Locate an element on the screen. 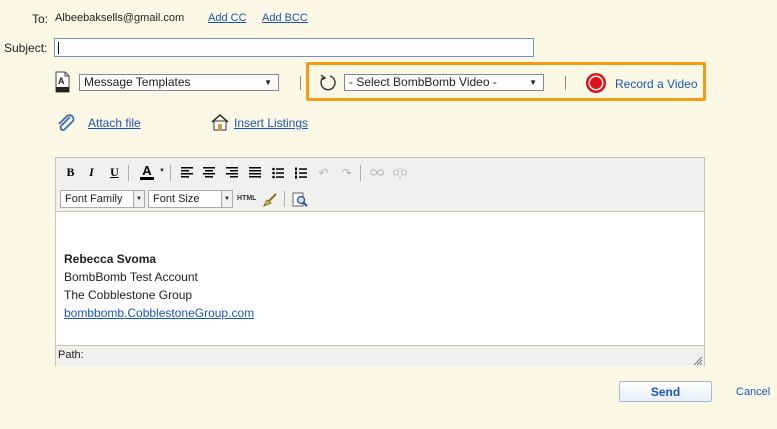 The image size is (777, 429). font-color-button: A is located at coordinates (147, 171).